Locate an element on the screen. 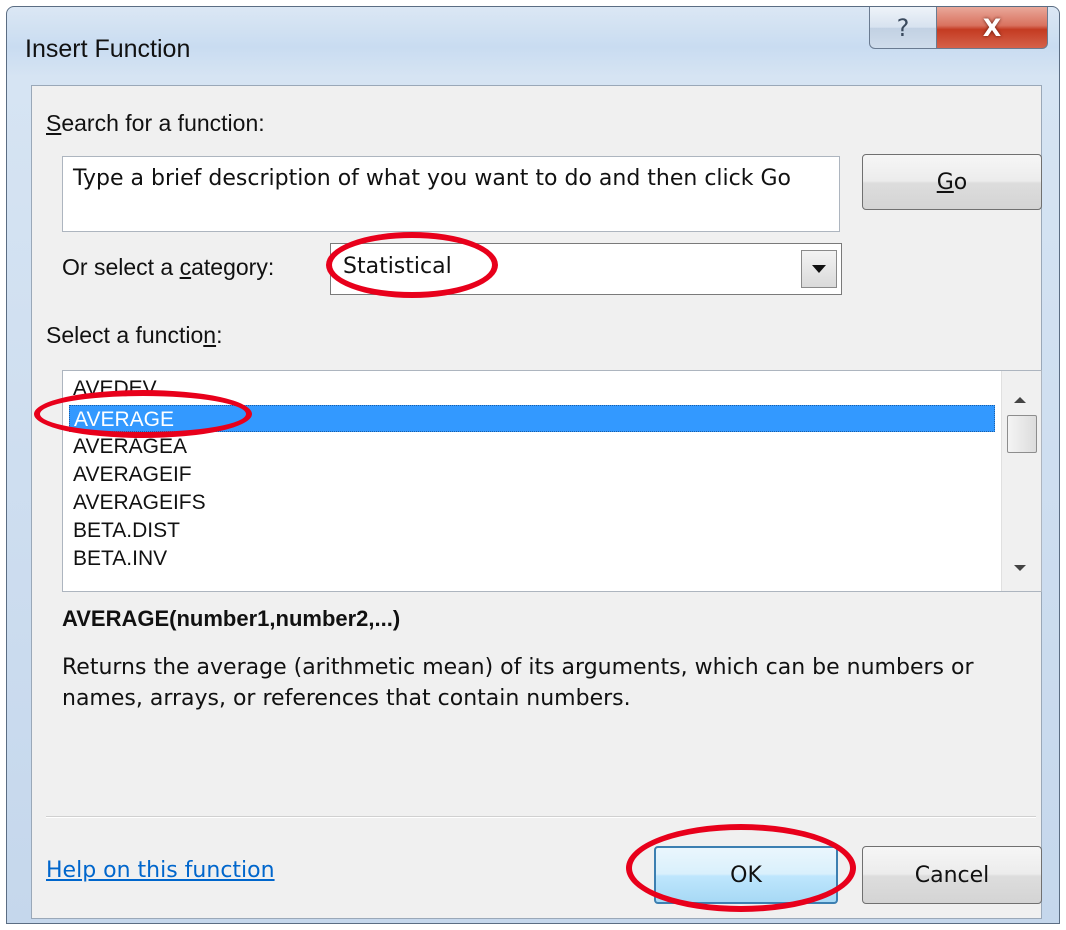  category-select: Statistical is located at coordinates (586, 269).